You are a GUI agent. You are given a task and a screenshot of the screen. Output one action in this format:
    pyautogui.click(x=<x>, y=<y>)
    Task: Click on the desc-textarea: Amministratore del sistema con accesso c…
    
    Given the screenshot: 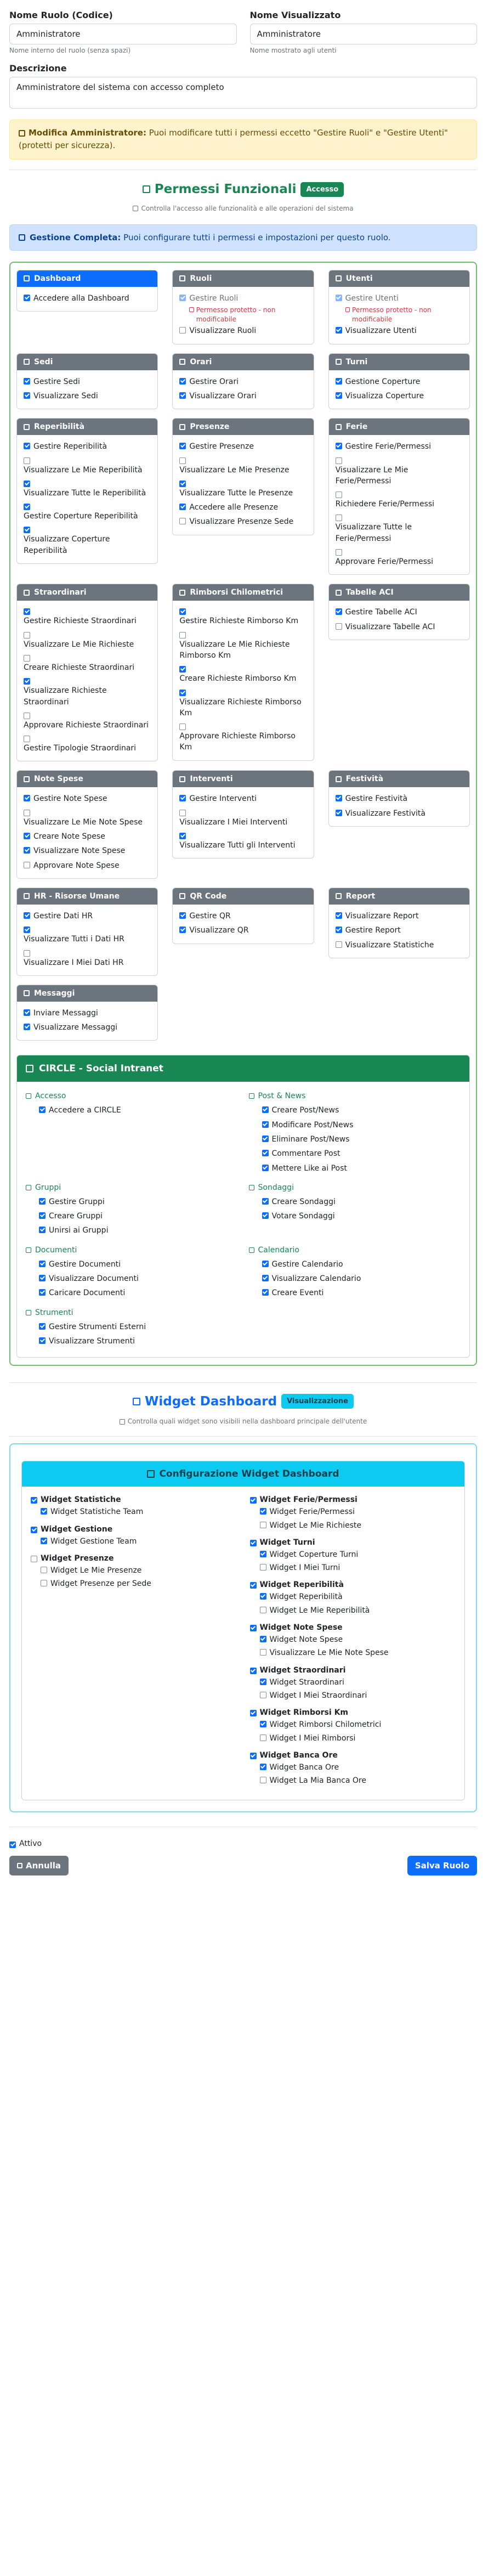 What is the action you would take?
    pyautogui.click(x=243, y=93)
    